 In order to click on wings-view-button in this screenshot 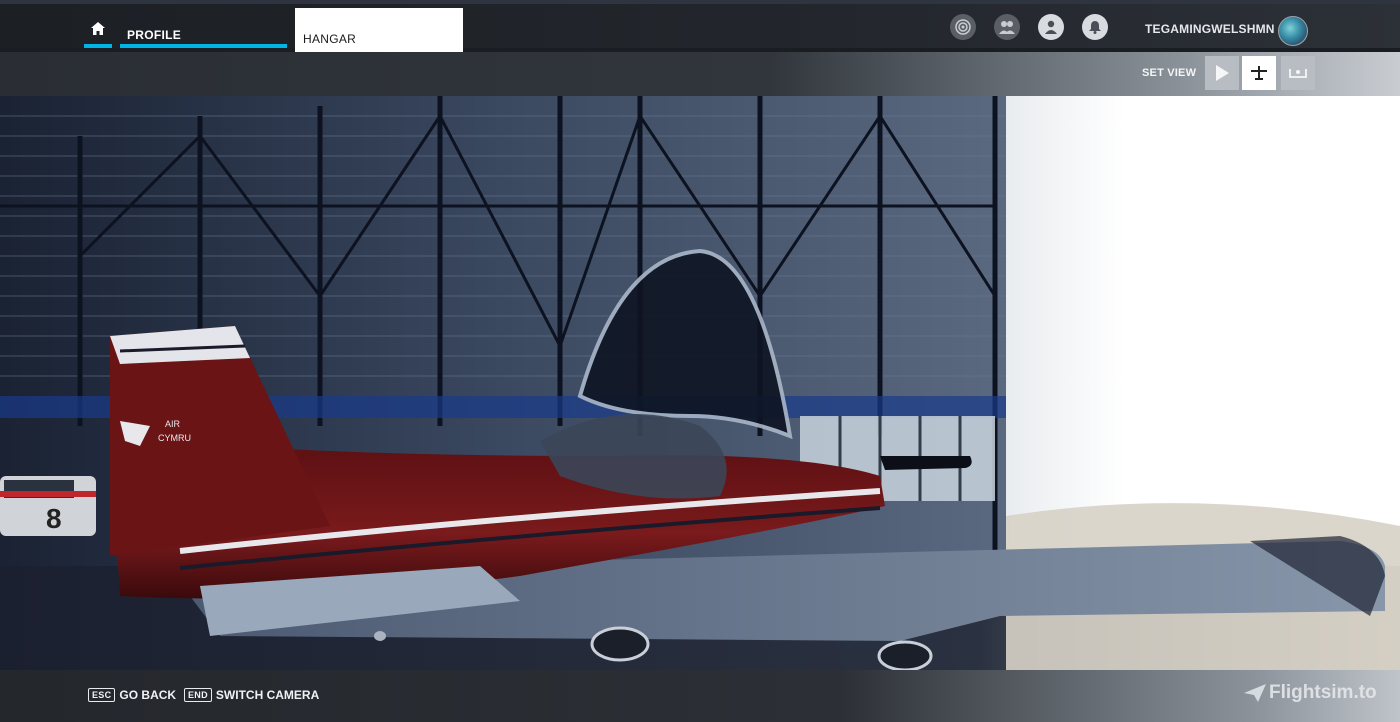, I will do `click(1298, 73)`.